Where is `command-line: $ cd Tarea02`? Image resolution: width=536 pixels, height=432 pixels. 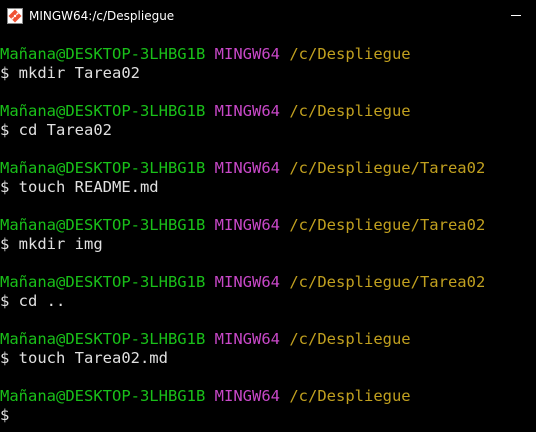 command-line: $ cd Tarea02 is located at coordinates (56, 130).